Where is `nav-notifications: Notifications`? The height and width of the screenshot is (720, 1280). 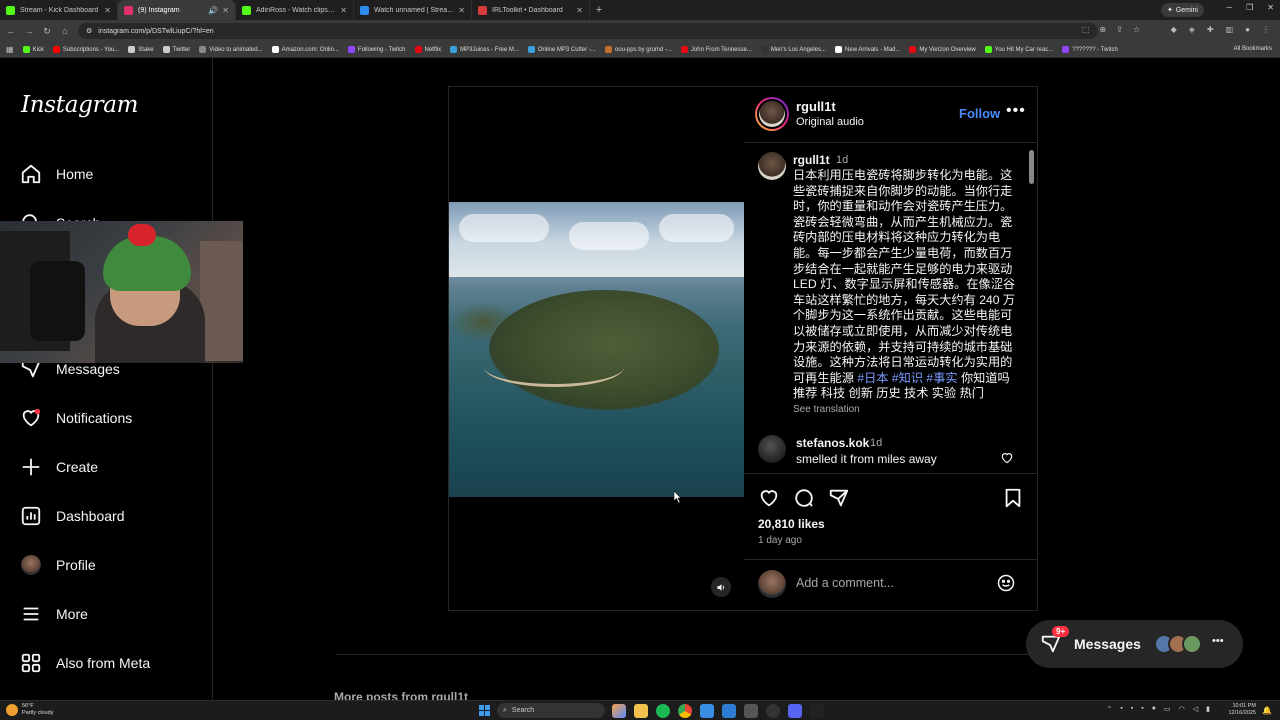
nav-notifications: Notifications is located at coordinates (76, 418).